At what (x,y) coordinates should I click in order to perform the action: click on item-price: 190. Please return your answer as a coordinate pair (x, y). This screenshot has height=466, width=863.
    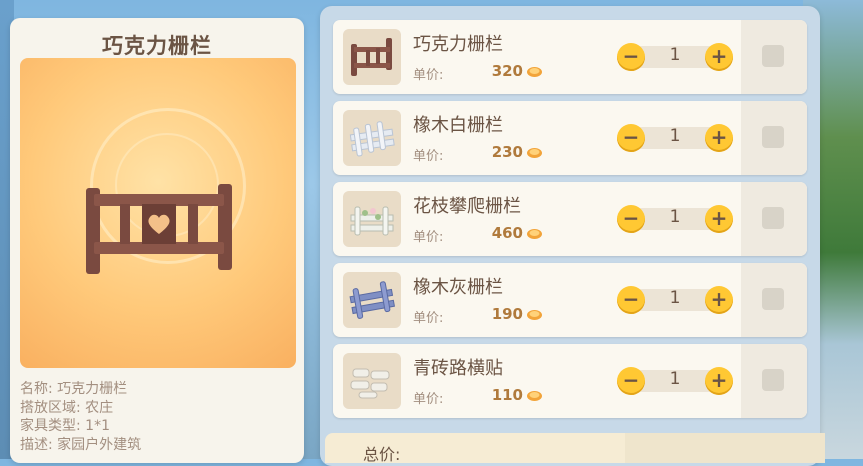
    Looking at the image, I should click on (507, 314).